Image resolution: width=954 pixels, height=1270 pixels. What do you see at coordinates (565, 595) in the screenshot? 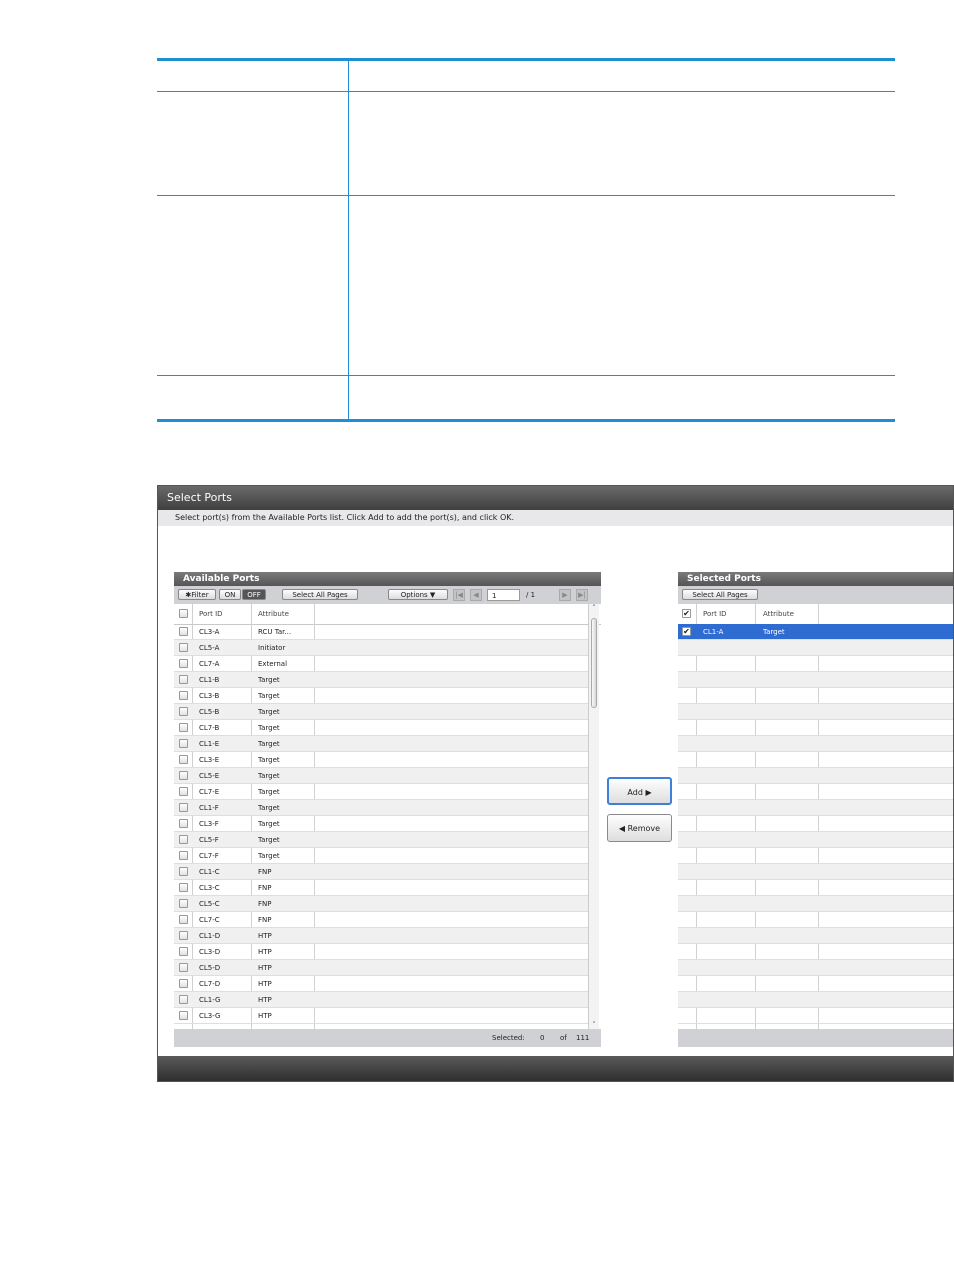
I see `next-page-icon: ▶` at bounding box center [565, 595].